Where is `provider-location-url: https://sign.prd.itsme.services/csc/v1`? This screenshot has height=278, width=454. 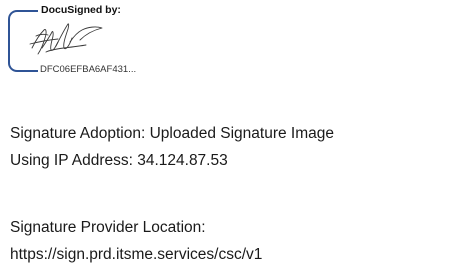
provider-location-url: https://sign.prd.itsme.services/csc/v1 is located at coordinates (136, 254).